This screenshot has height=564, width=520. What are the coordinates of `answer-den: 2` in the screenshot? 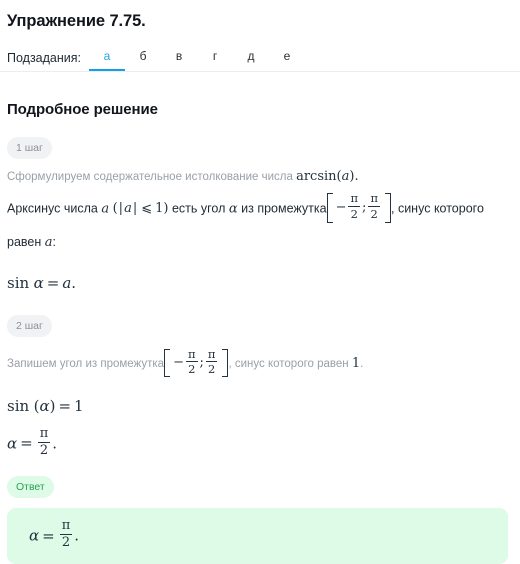 It's located at (66, 542).